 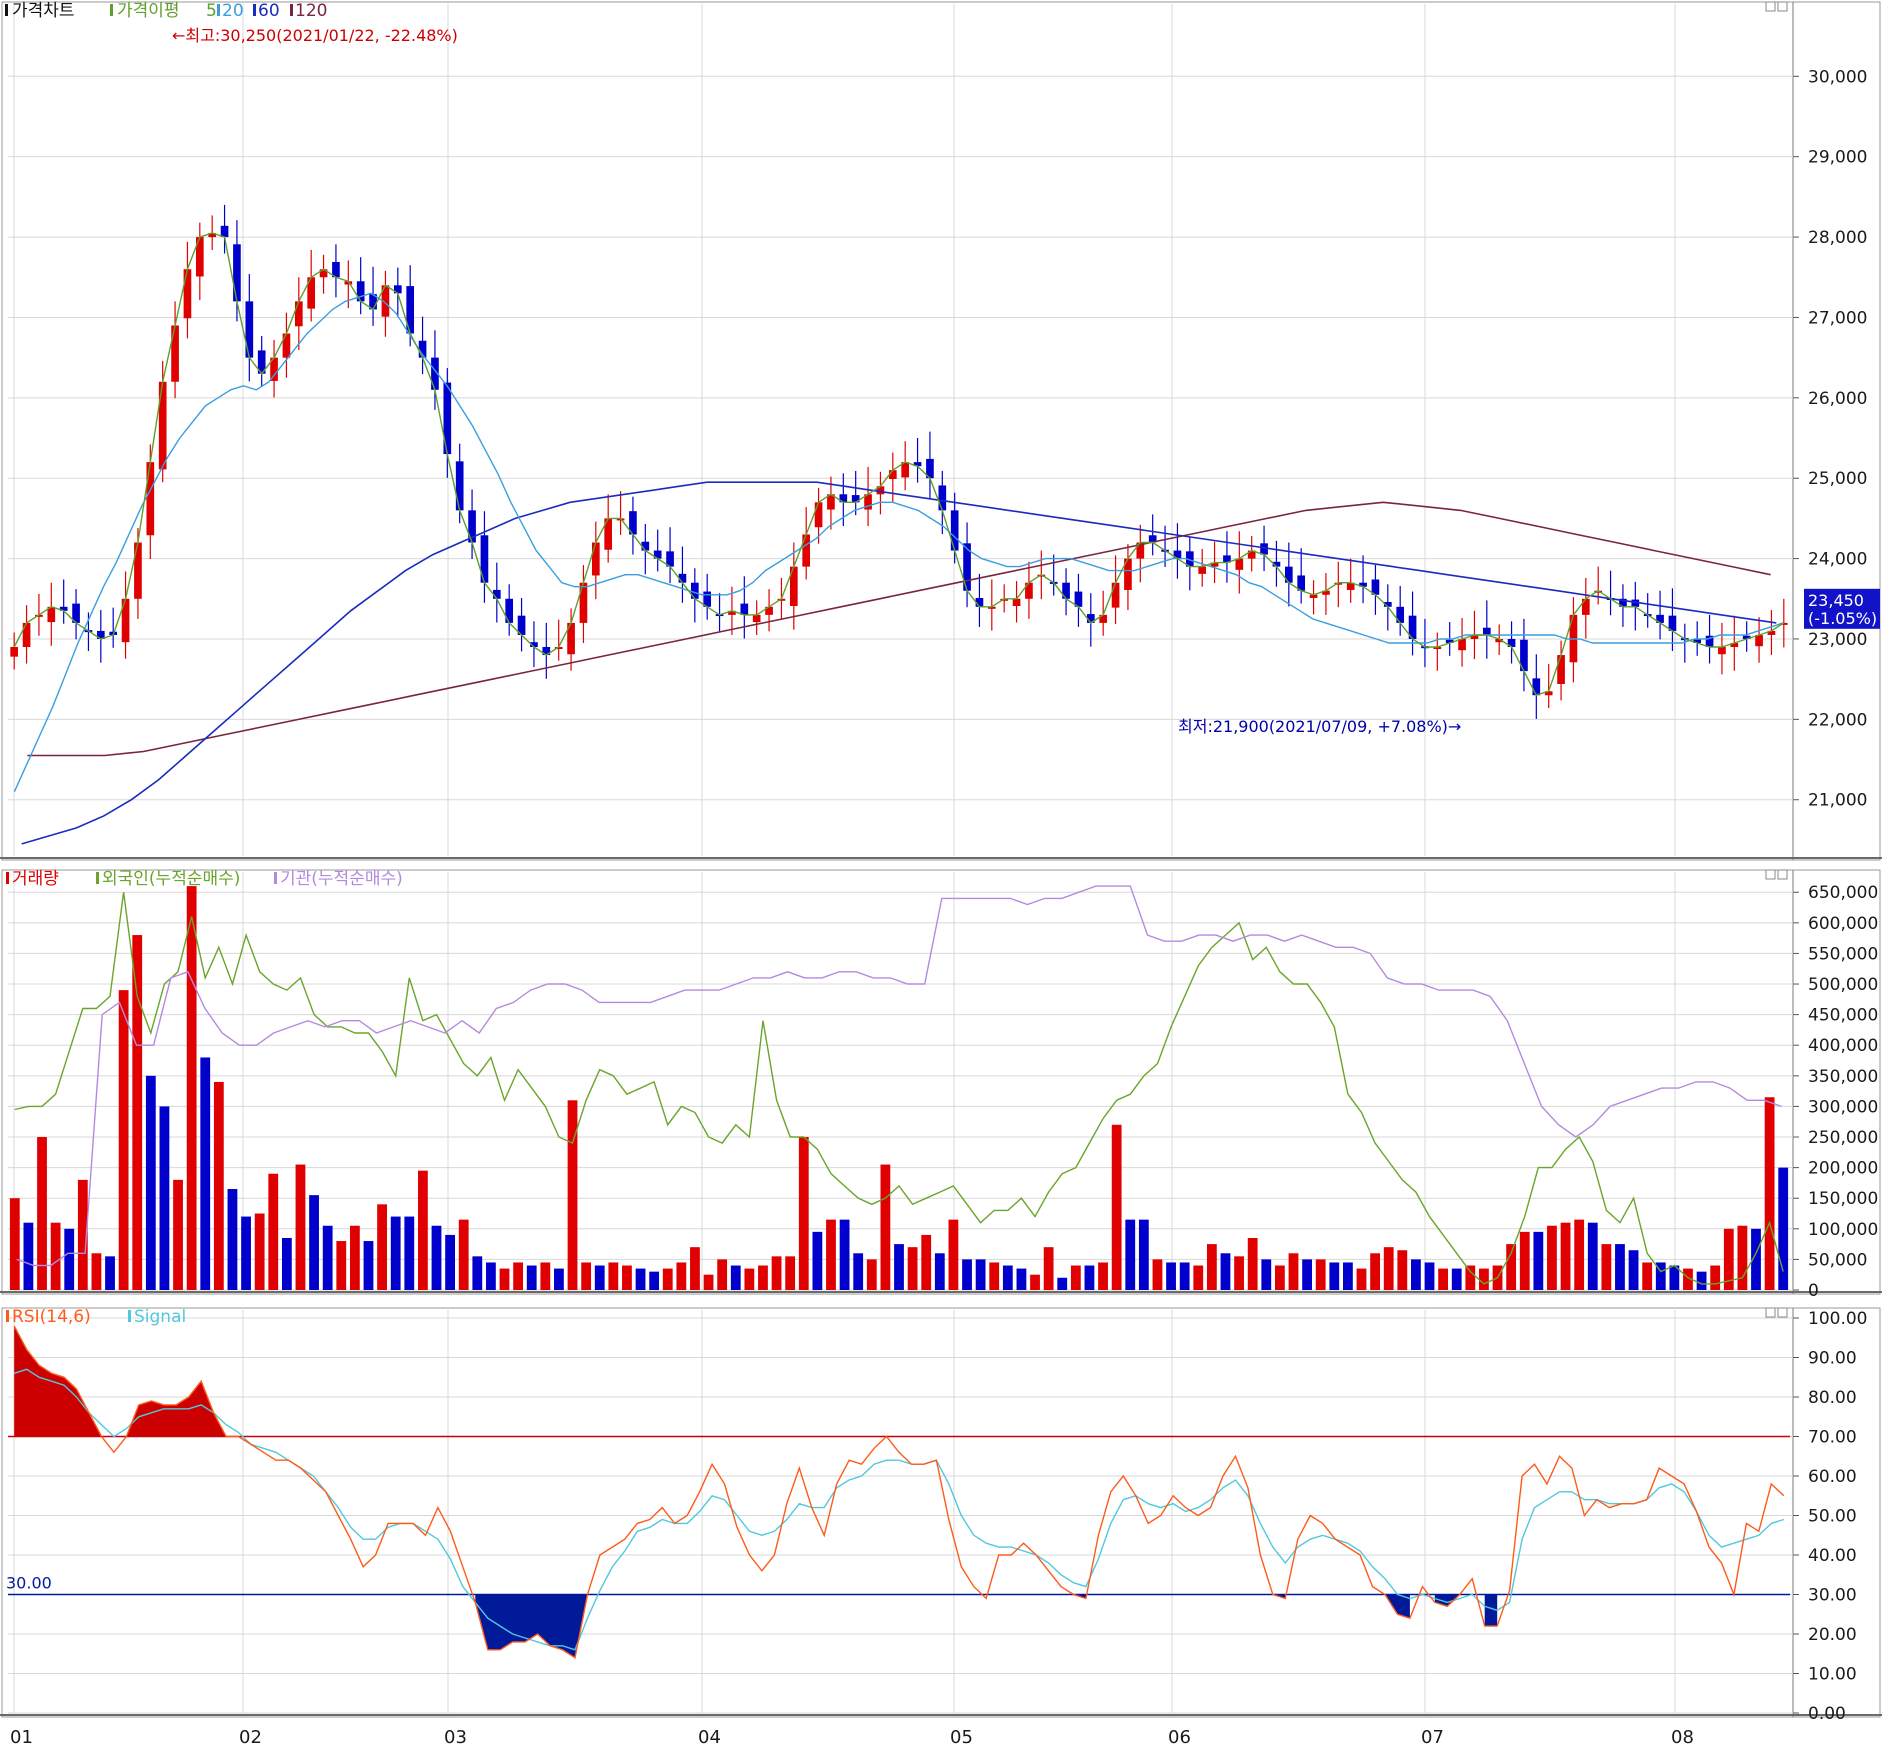 What do you see at coordinates (233, 11) in the screenshot?
I see `ma-legend-item: 20` at bounding box center [233, 11].